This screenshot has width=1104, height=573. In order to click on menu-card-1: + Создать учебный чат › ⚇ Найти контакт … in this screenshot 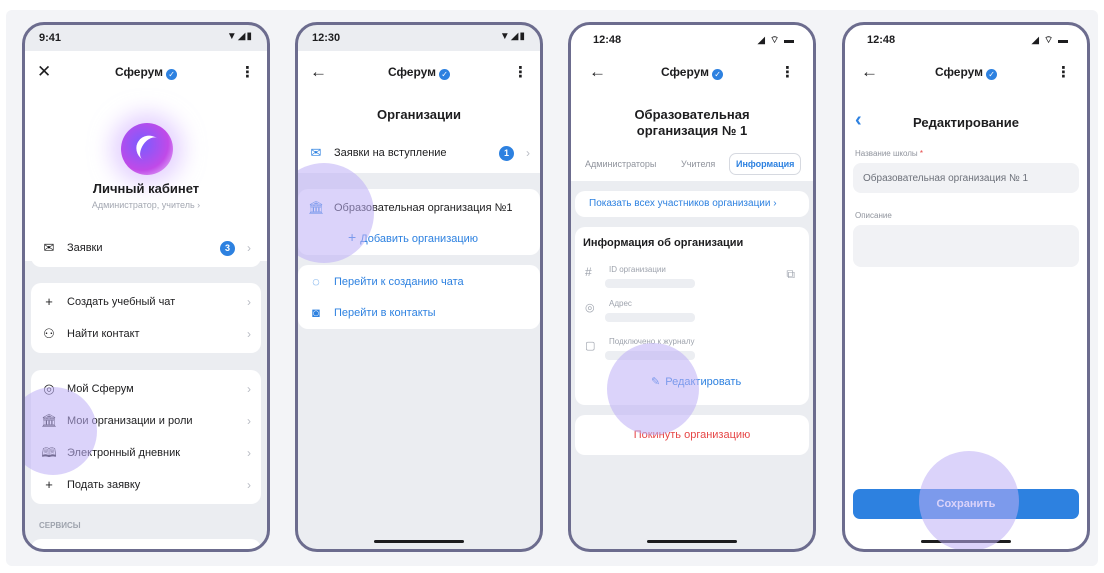, I will do `click(146, 318)`.